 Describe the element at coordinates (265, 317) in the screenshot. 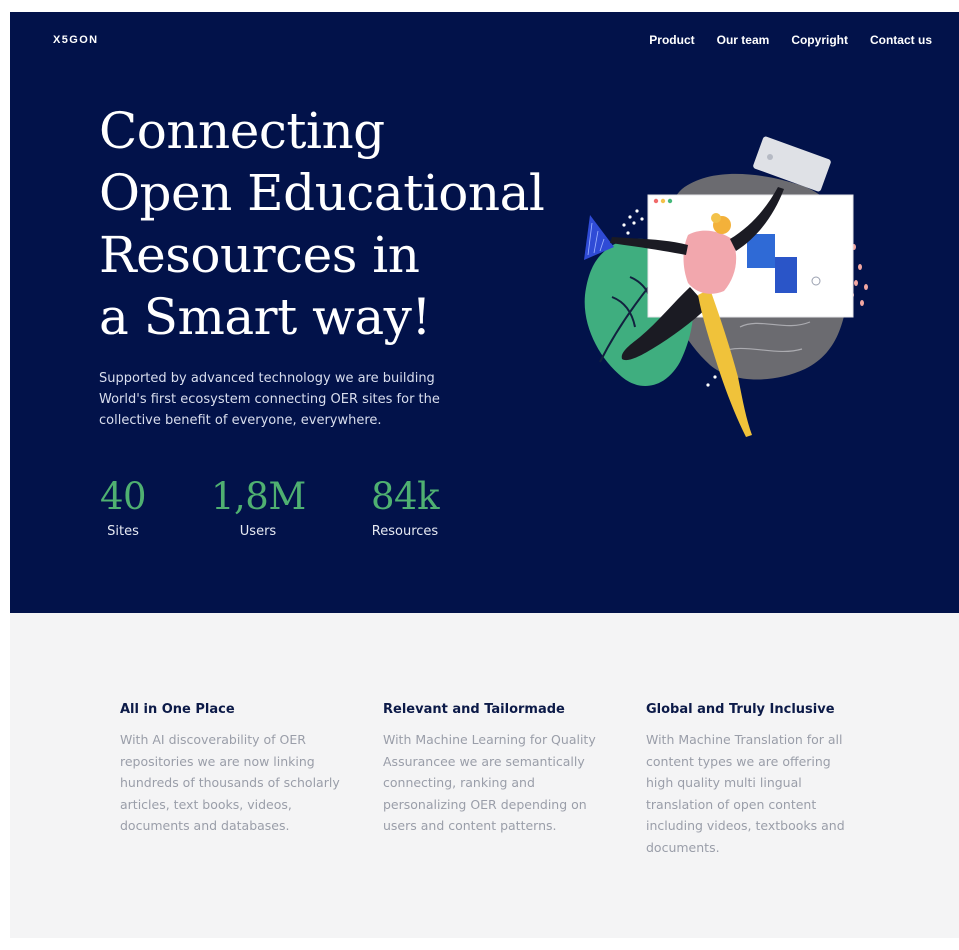

I see `hero-title-line: a Smart way!` at that location.